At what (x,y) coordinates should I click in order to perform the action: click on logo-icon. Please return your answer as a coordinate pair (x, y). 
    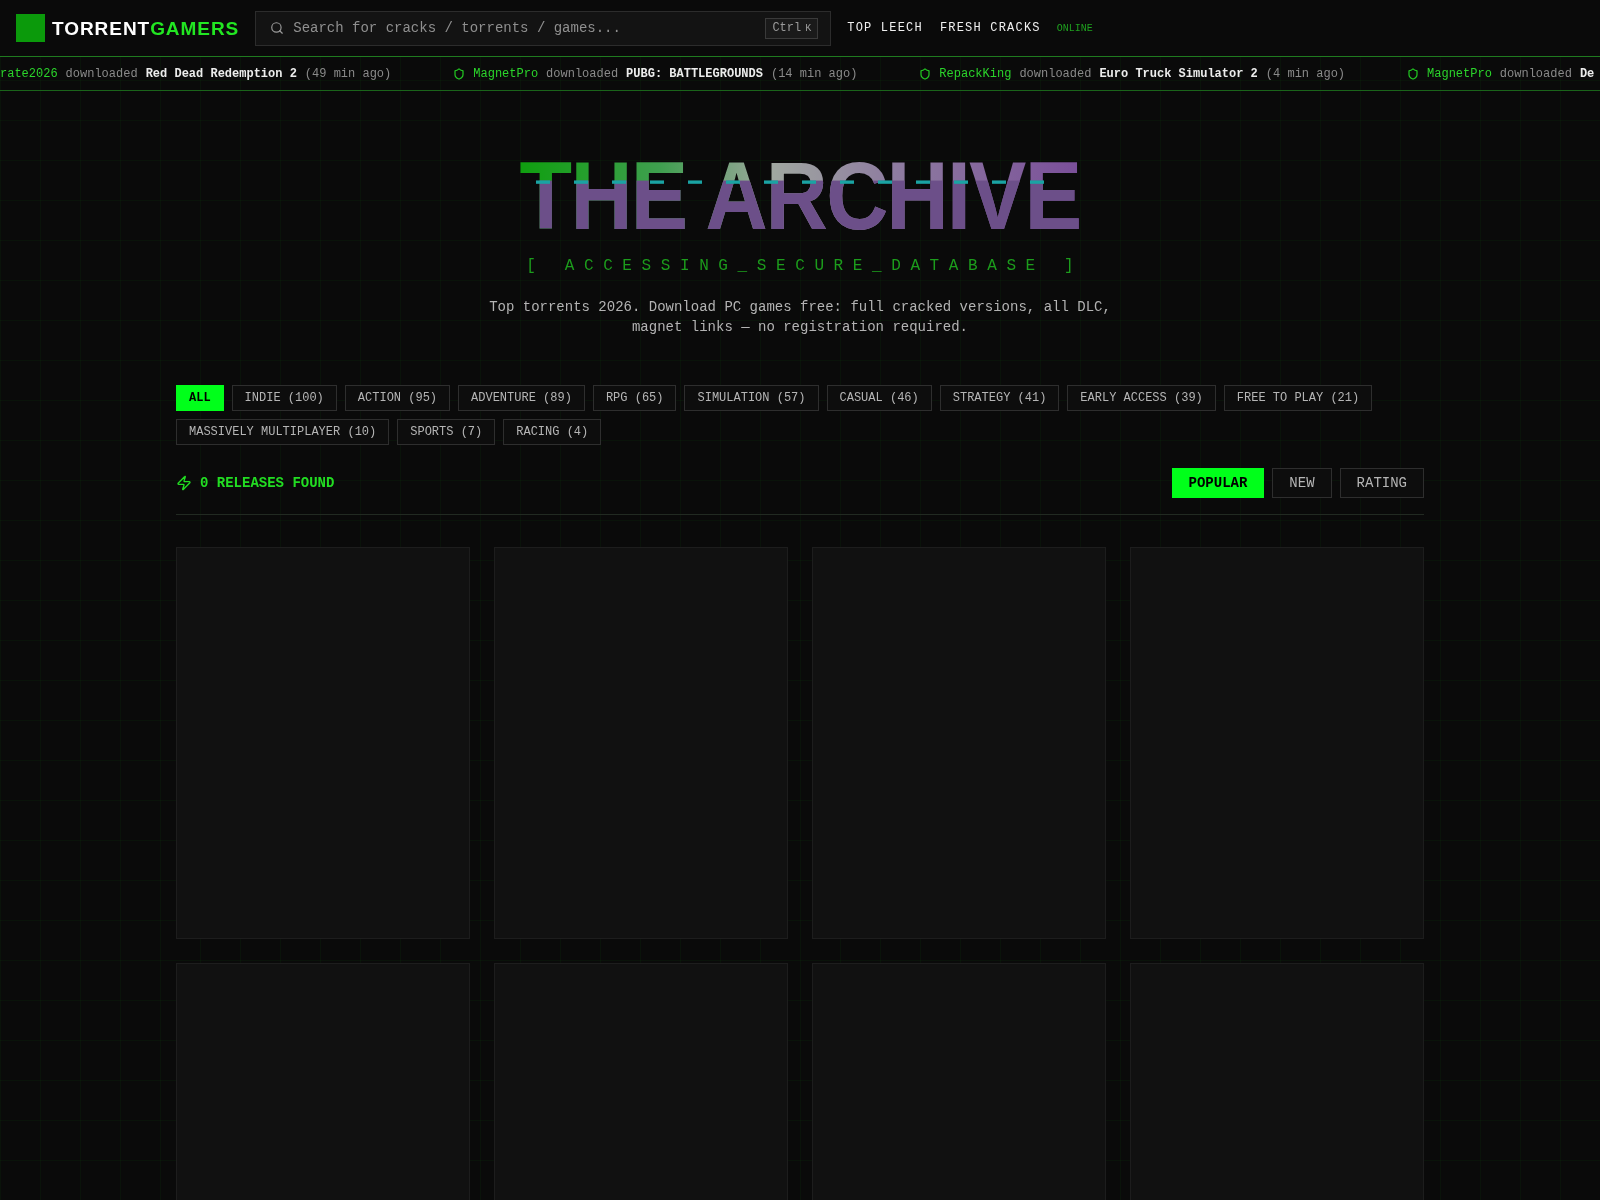
    Looking at the image, I should click on (30, 28).